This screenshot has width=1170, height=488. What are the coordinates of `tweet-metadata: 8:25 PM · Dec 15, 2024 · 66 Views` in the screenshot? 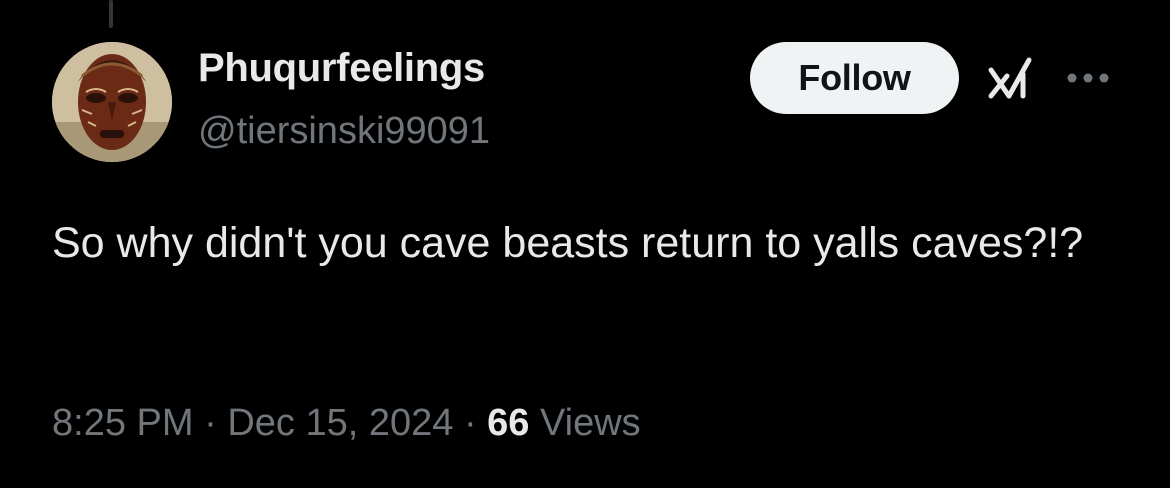 It's located at (346, 423).